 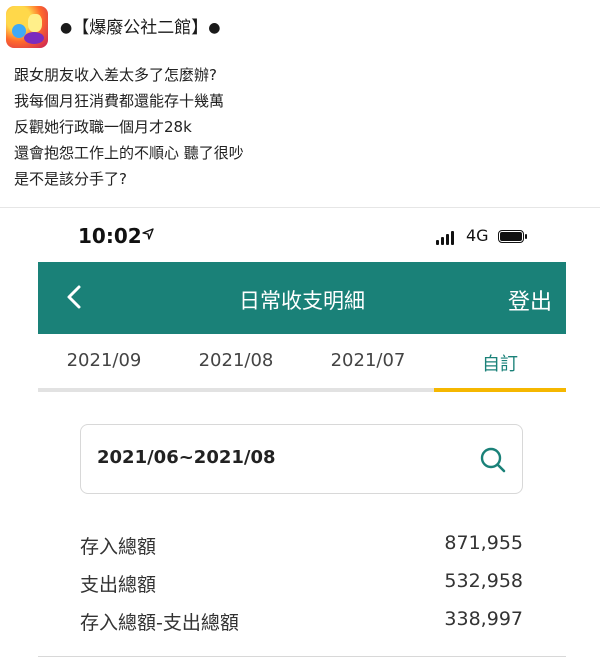 What do you see at coordinates (302, 237) in the screenshot?
I see `status-bar: 10:02 4G` at bounding box center [302, 237].